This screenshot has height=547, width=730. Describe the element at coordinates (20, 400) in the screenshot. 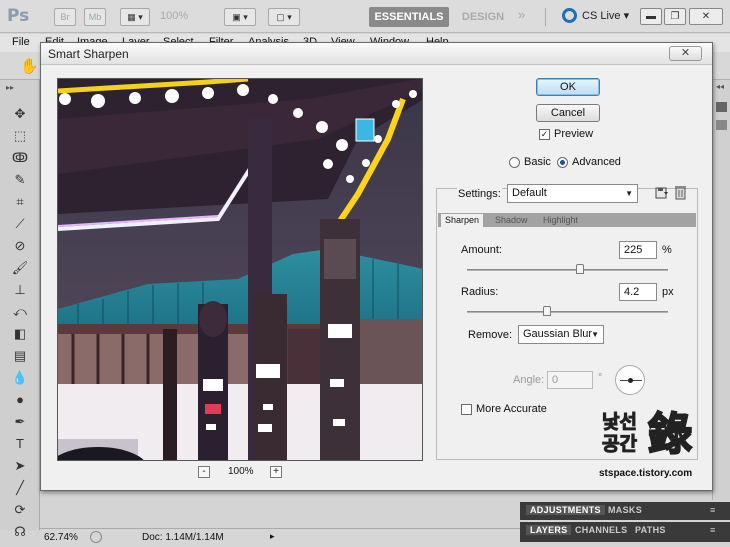

I see `dodge-tool-icon: ●` at that location.